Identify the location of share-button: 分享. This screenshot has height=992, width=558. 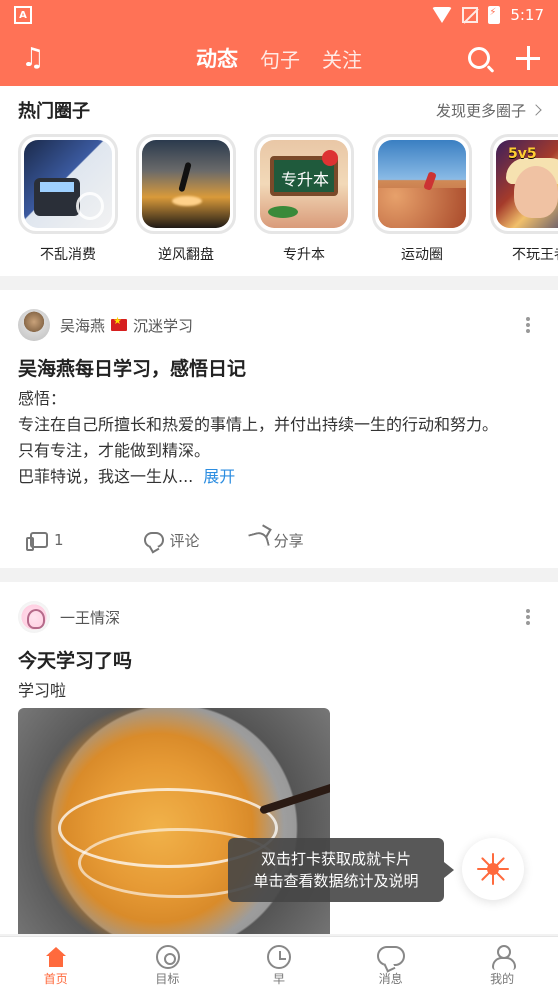
(275, 540).